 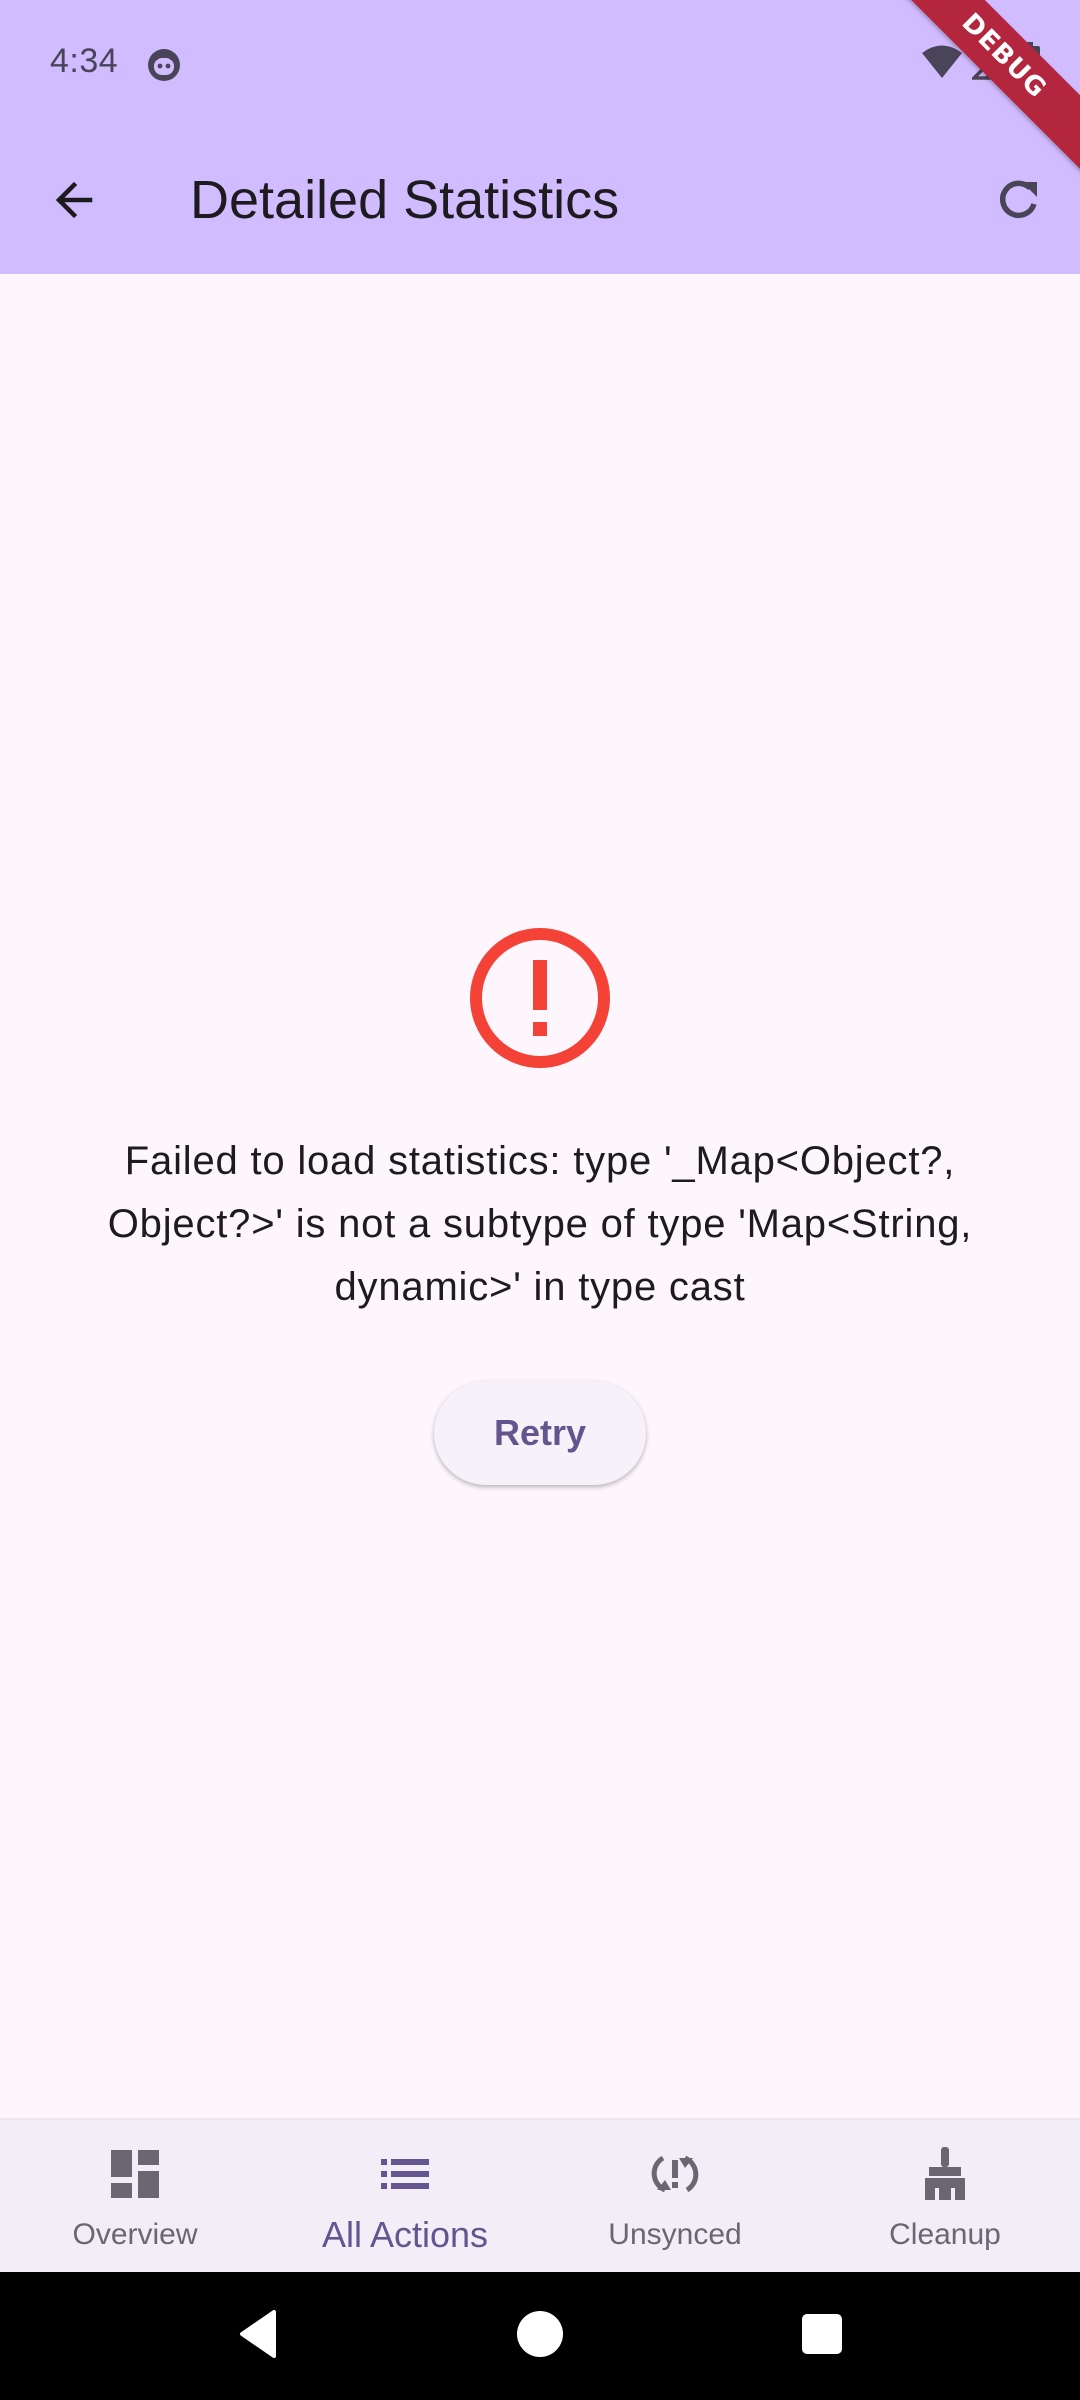 What do you see at coordinates (405, 200) in the screenshot?
I see `page-title: Detailed Statistics` at bounding box center [405, 200].